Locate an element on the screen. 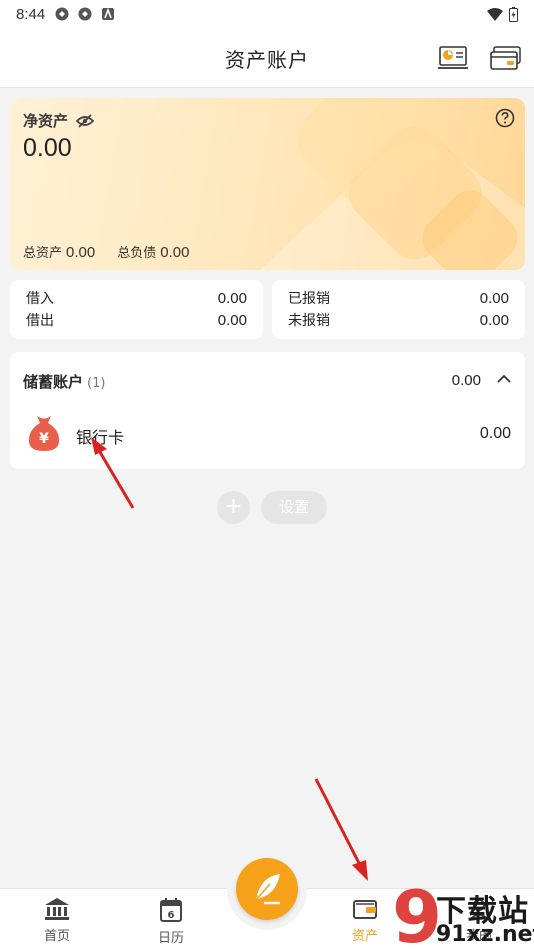 The height and width of the screenshot is (950, 534). home-bank-icon is located at coordinates (57, 909).